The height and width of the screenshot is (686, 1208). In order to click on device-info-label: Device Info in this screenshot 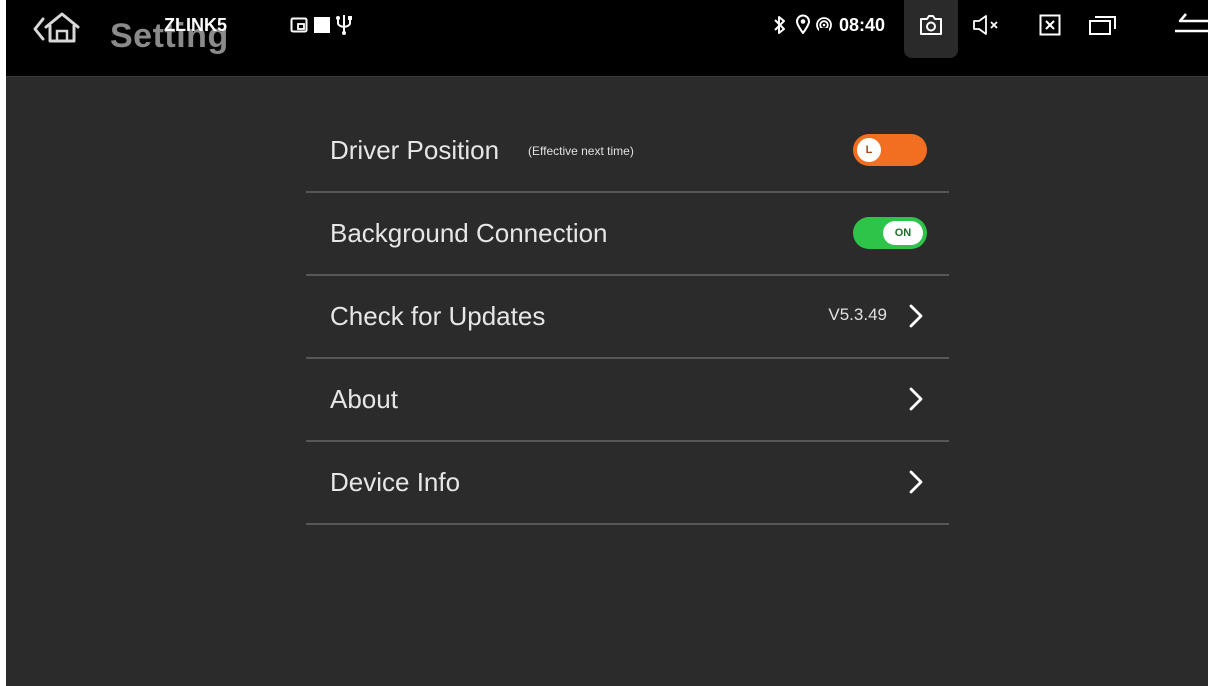, I will do `click(395, 482)`.